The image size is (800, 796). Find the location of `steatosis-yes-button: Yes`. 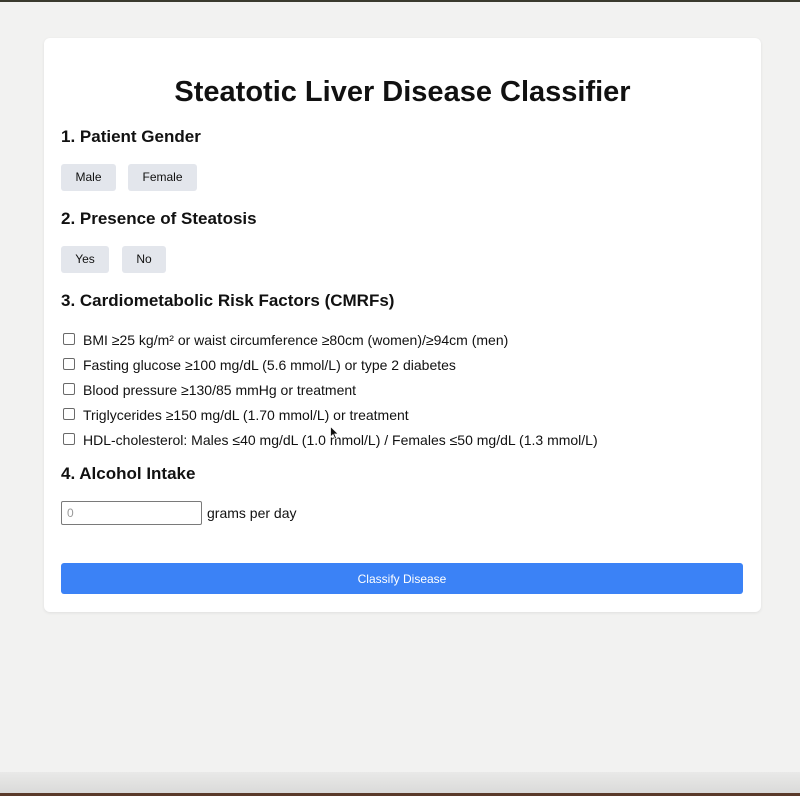

steatosis-yes-button: Yes is located at coordinates (85, 259).